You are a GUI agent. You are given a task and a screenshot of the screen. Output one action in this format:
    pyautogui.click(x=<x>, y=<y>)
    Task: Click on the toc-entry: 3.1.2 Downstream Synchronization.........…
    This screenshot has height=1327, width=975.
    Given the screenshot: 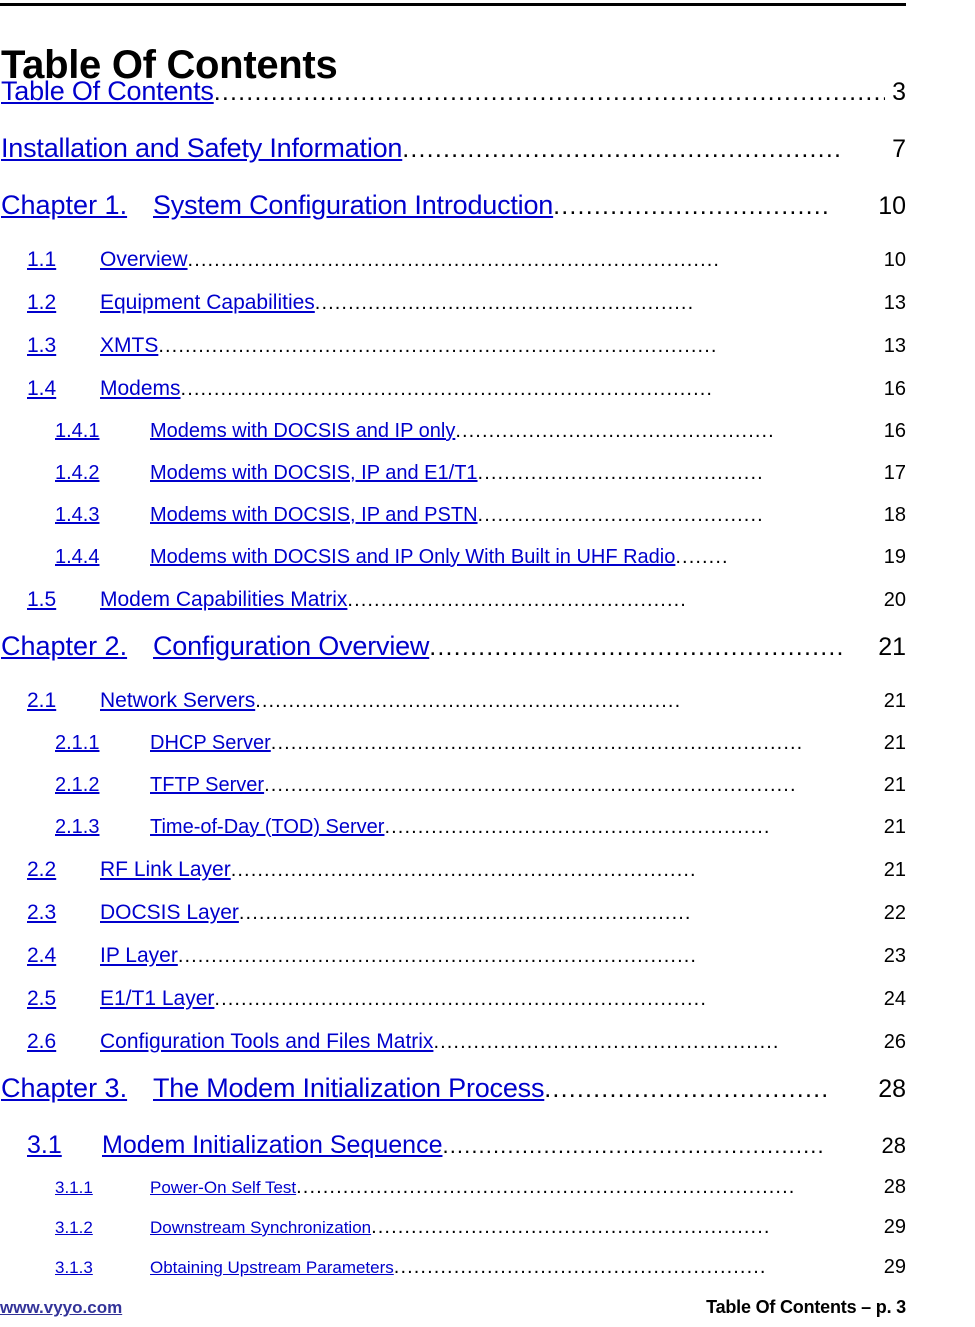 What is the action you would take?
    pyautogui.click(x=453, y=1237)
    